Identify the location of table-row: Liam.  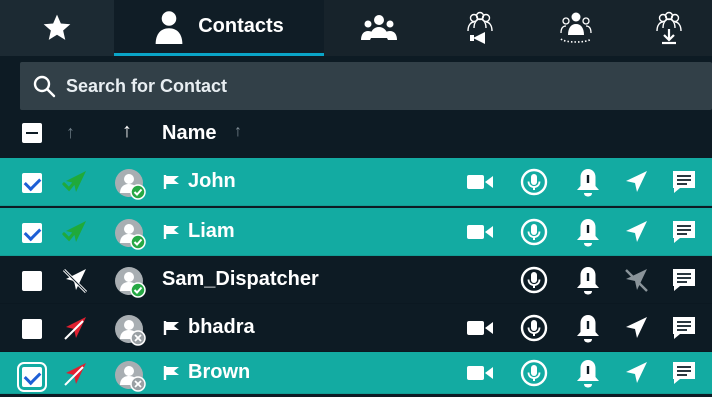
(356, 232).